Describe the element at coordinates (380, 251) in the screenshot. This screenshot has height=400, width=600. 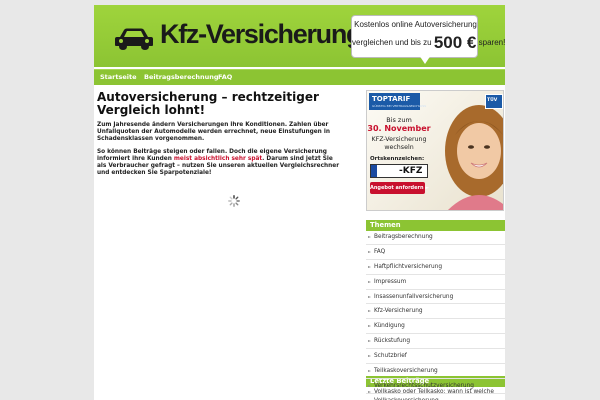
I see `themen-item-label: FAQ` at that location.